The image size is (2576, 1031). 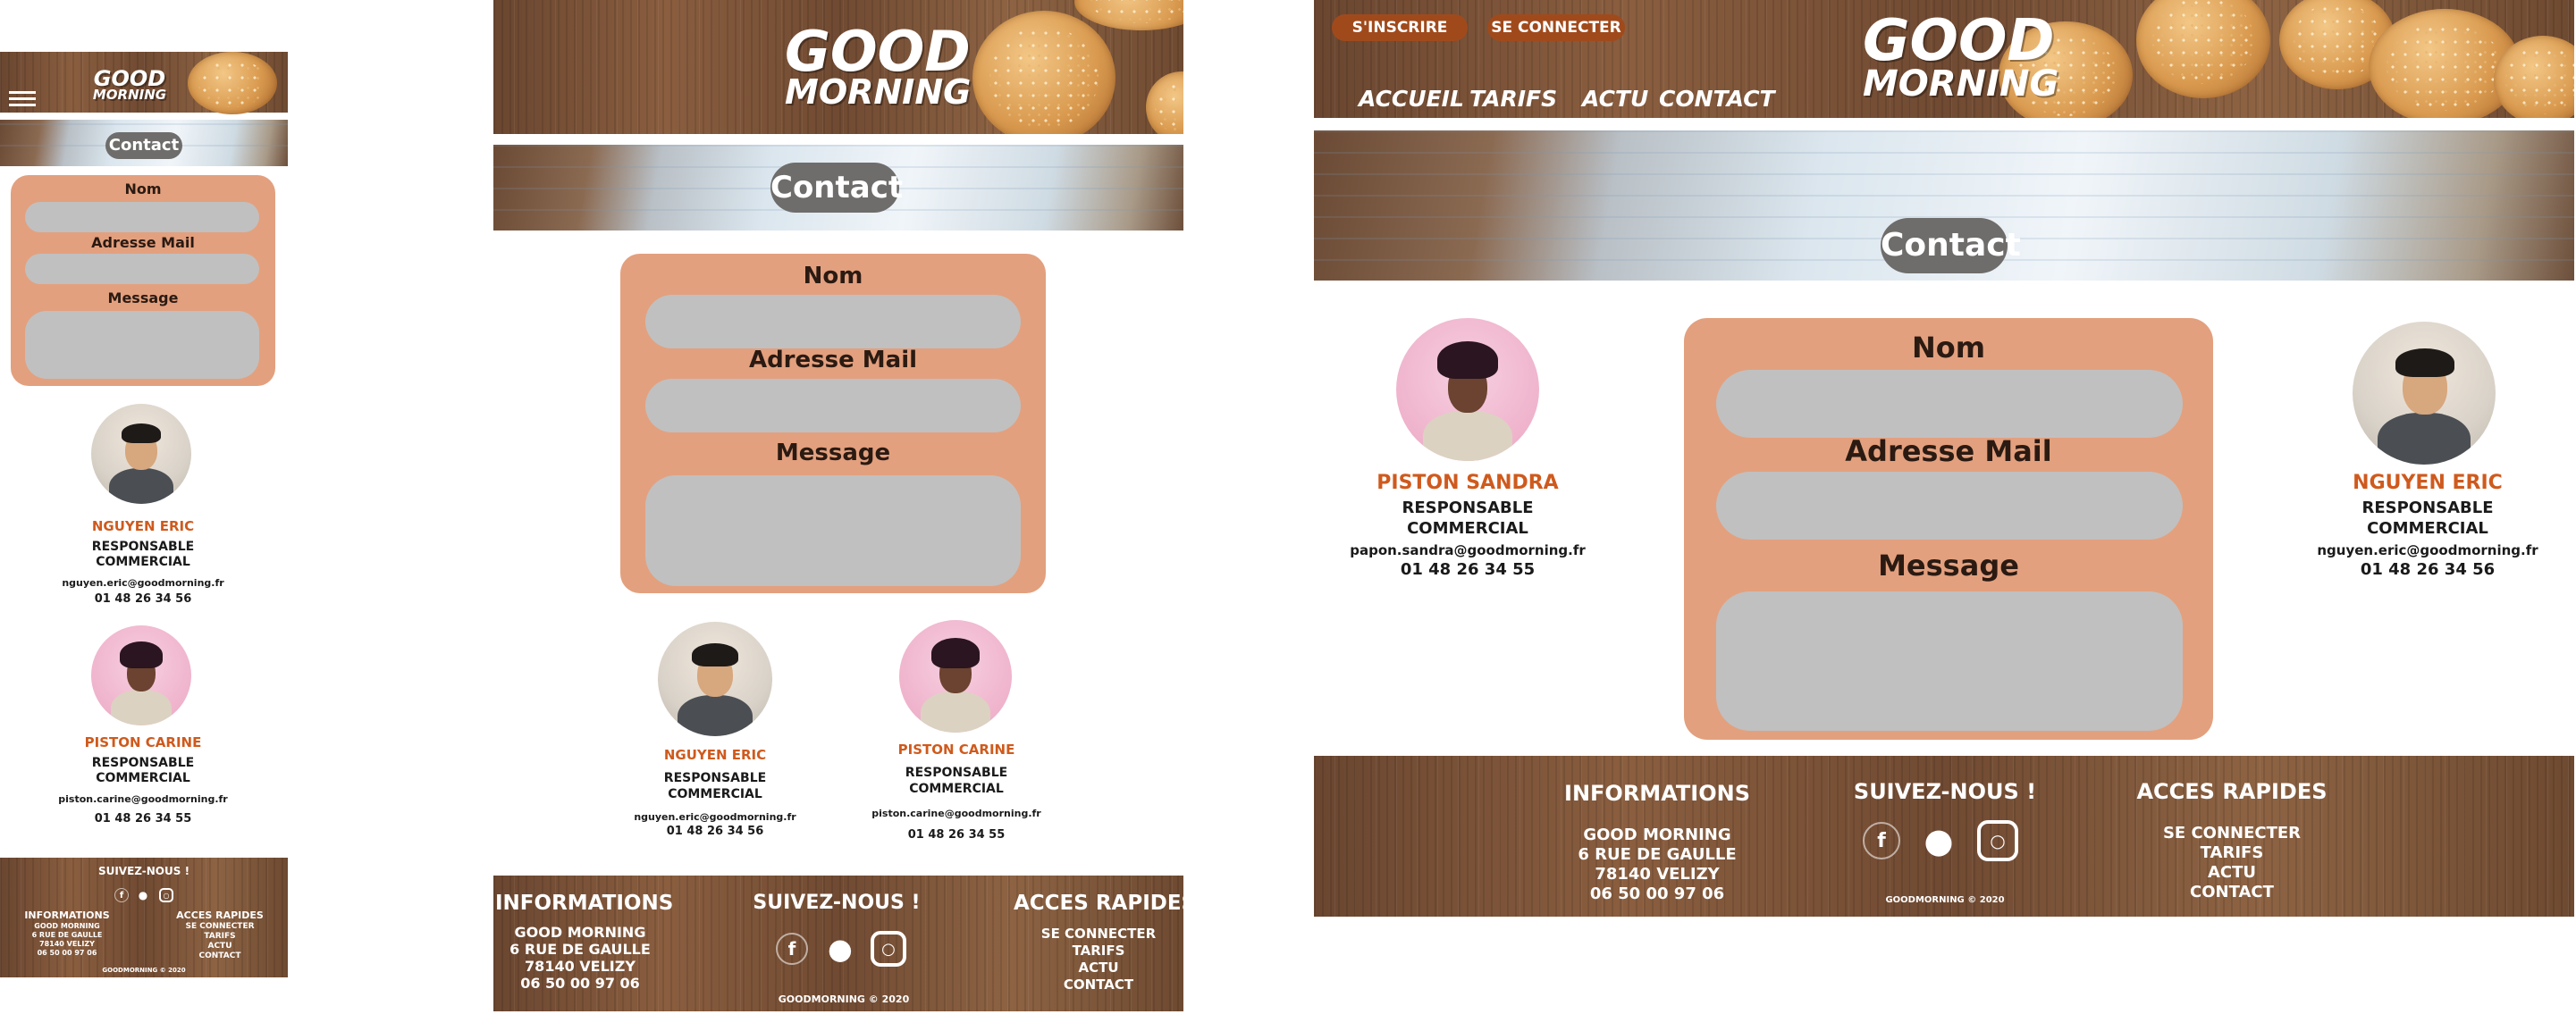 I want to click on contact-name: PISTON SANDRA, so click(x=1468, y=483).